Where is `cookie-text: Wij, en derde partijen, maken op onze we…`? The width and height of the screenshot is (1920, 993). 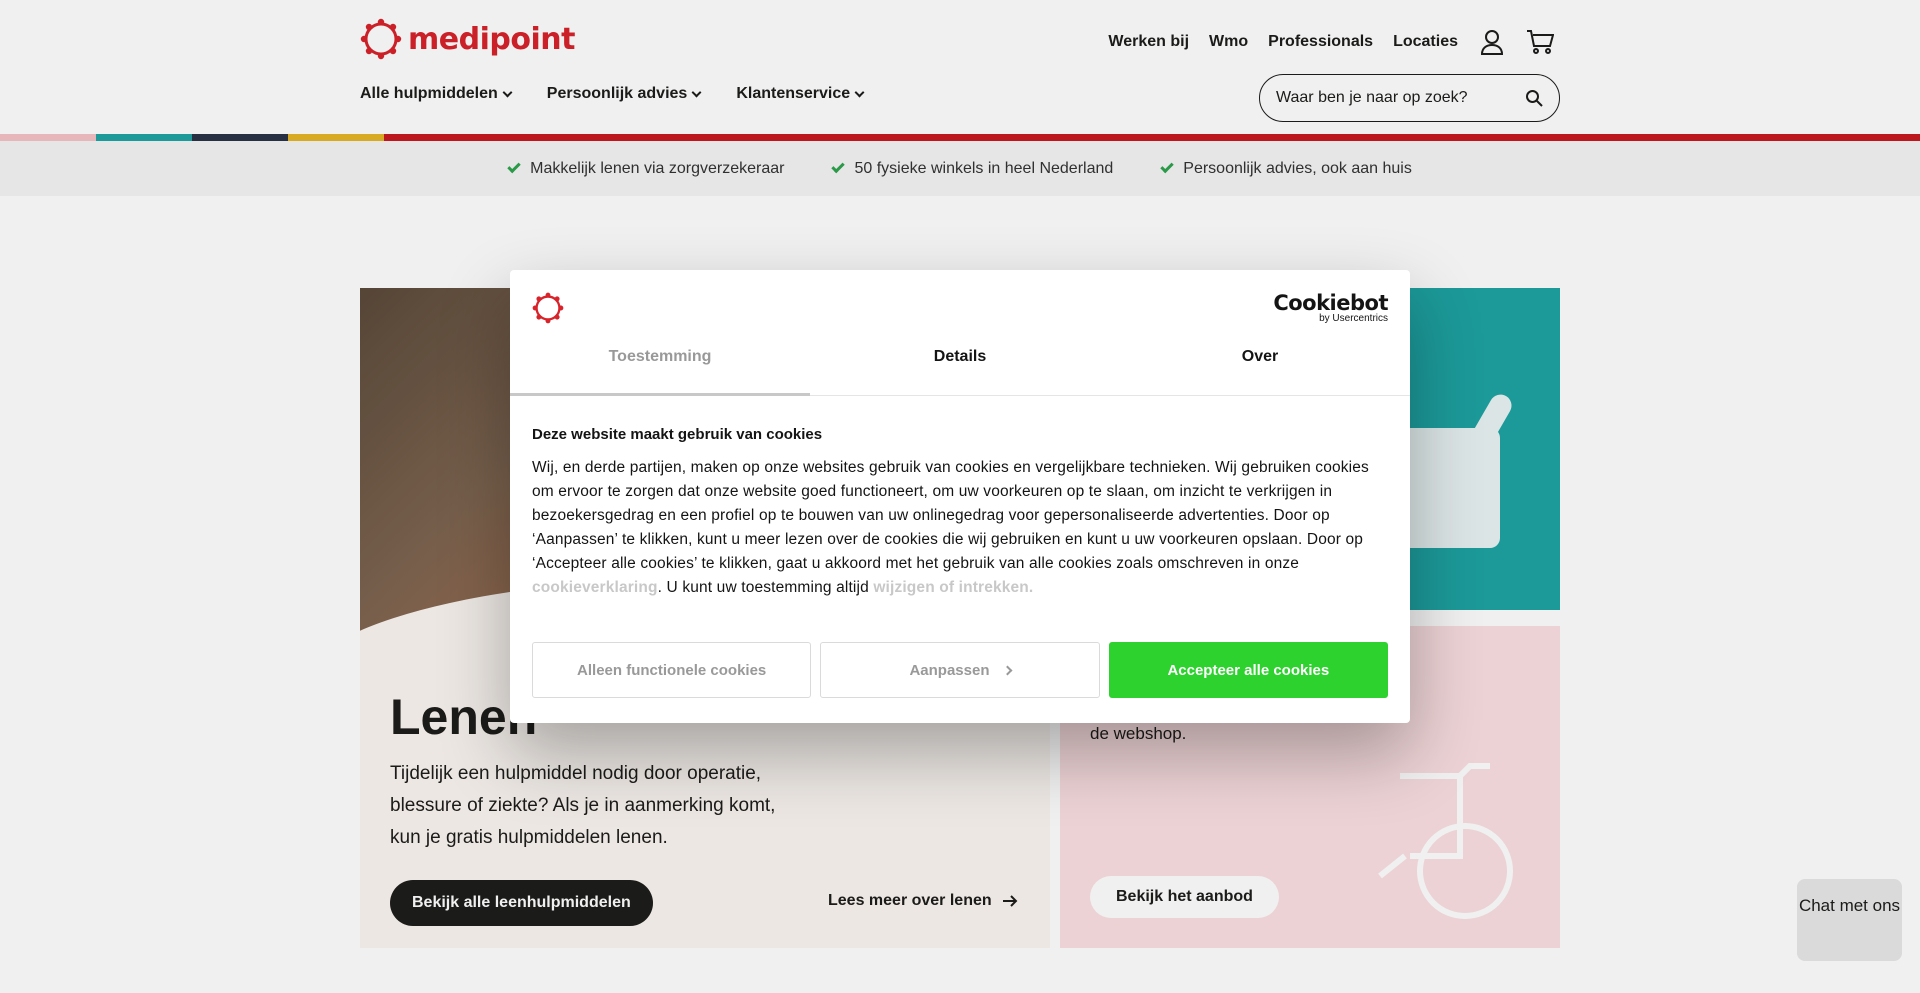 cookie-text: Wij, en derde partijen, maken op onze we… is located at coordinates (962, 528).